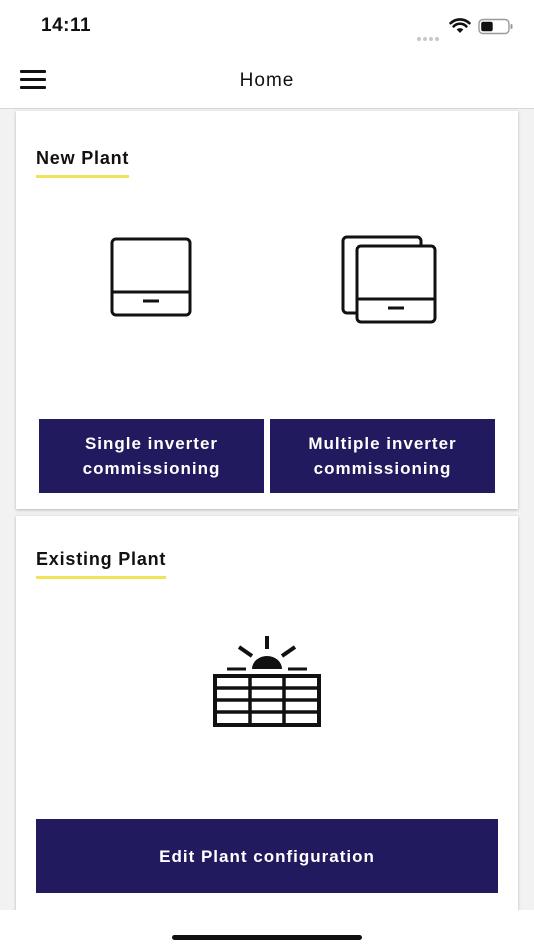  I want to click on battery-icon, so click(495, 26).